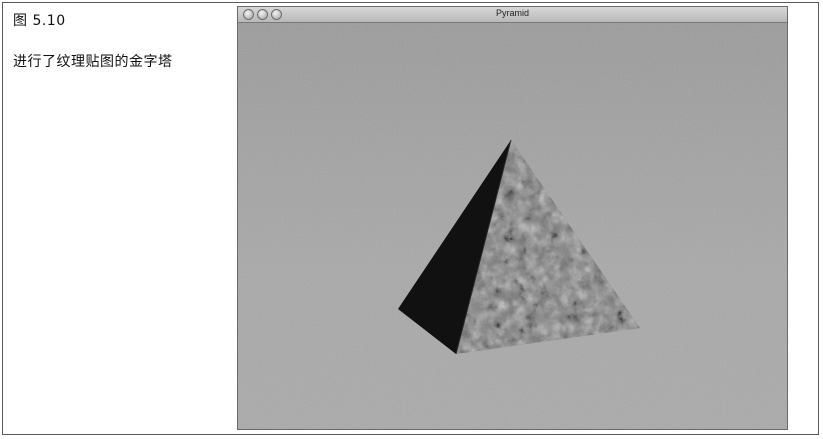  I want to click on window-titlebar: Pyramid, so click(512, 15).